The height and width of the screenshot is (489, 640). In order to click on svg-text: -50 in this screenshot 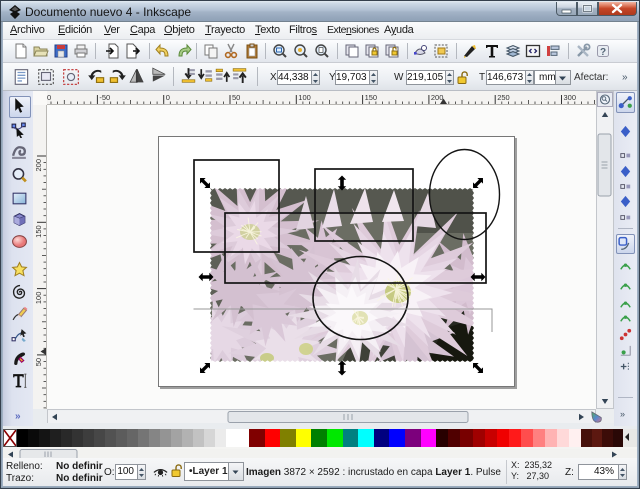, I will do `click(104, 97)`.